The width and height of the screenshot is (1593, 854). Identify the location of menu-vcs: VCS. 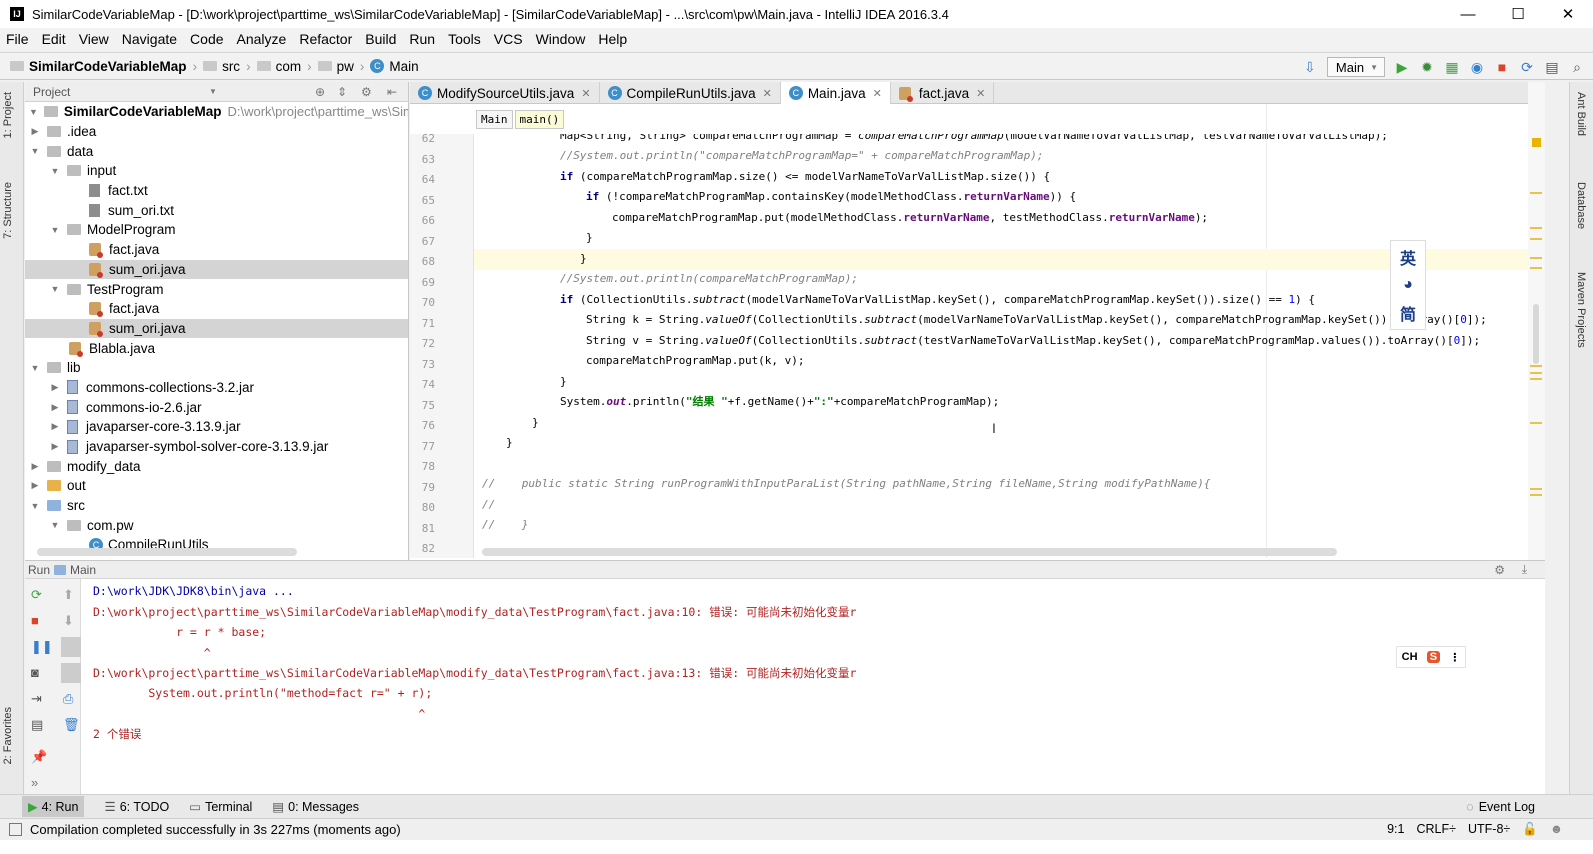
(508, 39).